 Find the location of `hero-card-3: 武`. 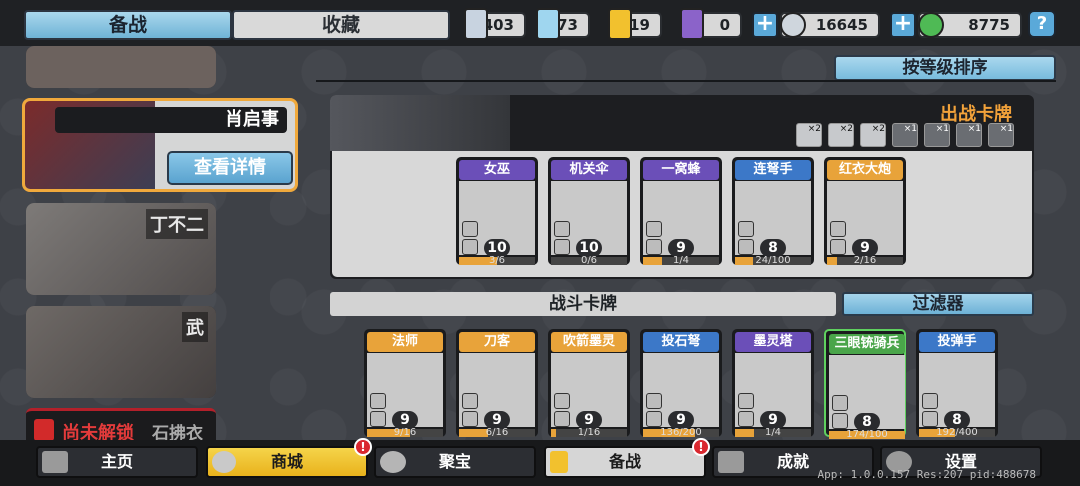

hero-card-3: 武 is located at coordinates (121, 352).